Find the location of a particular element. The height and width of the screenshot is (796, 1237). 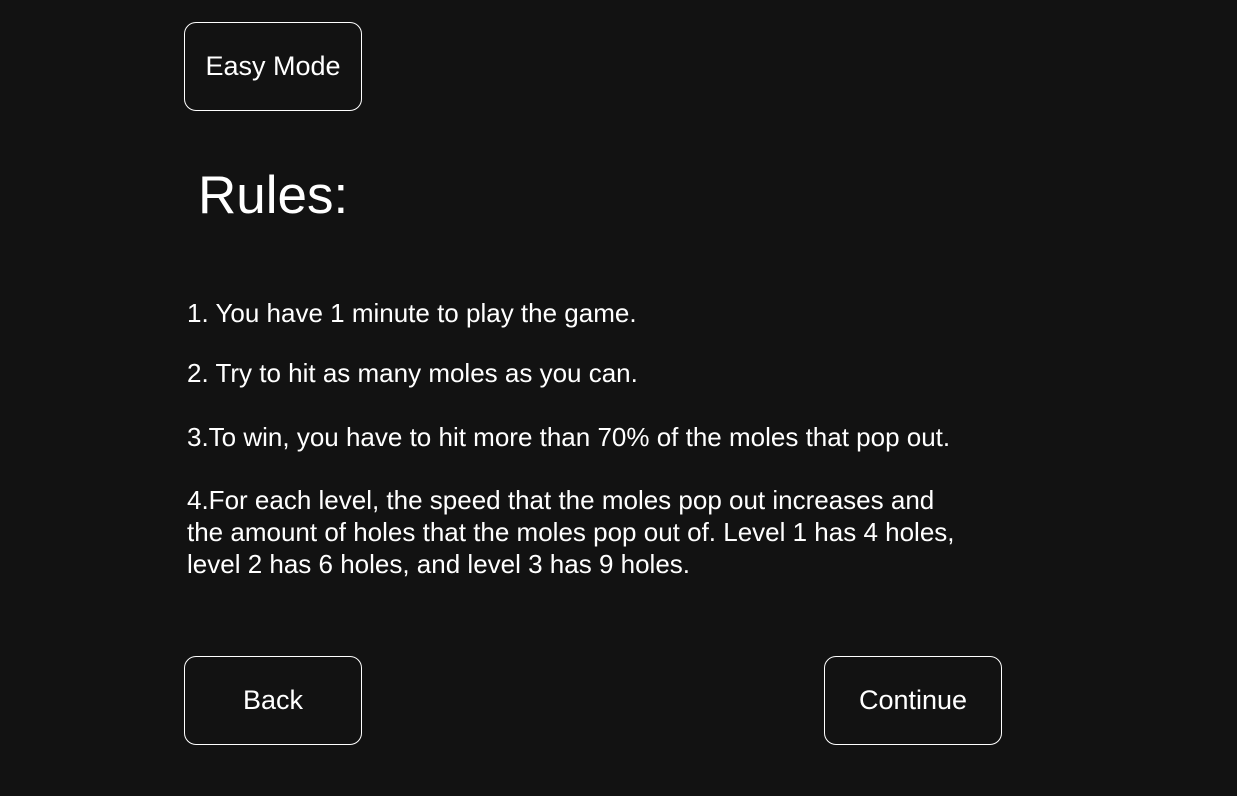

back-button: Back is located at coordinates (273, 700).